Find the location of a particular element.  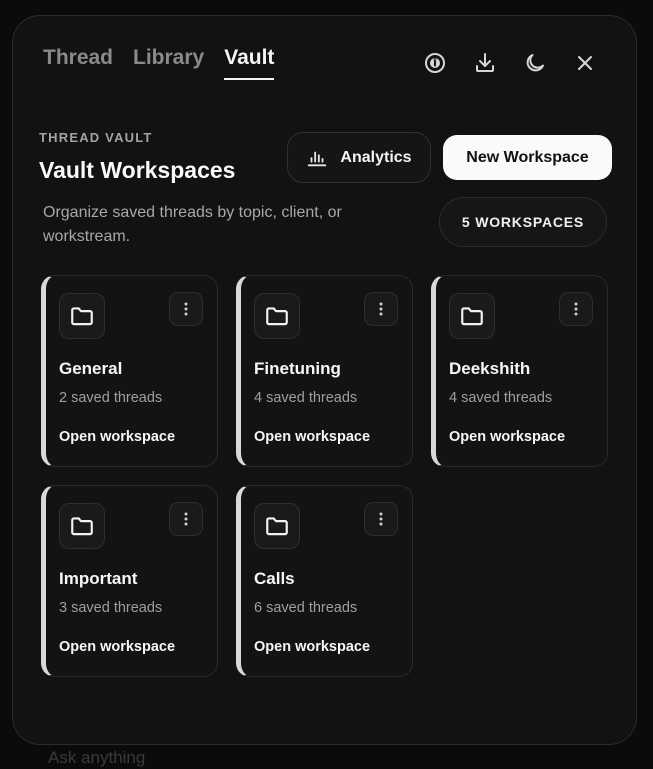

moon-icon is located at coordinates (535, 63).